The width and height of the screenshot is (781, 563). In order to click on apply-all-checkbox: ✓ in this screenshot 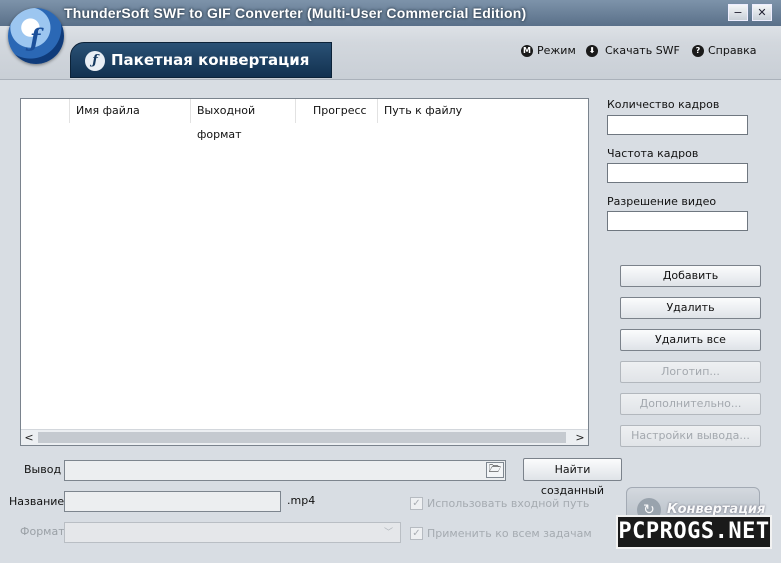, I will do `click(416, 533)`.